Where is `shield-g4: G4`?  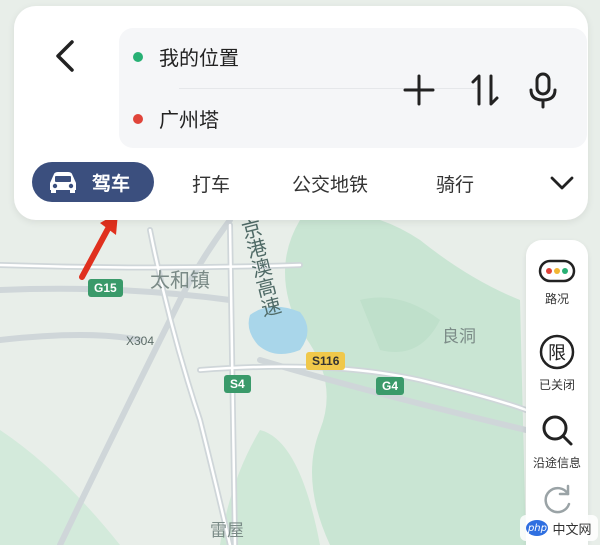 shield-g4: G4 is located at coordinates (390, 386).